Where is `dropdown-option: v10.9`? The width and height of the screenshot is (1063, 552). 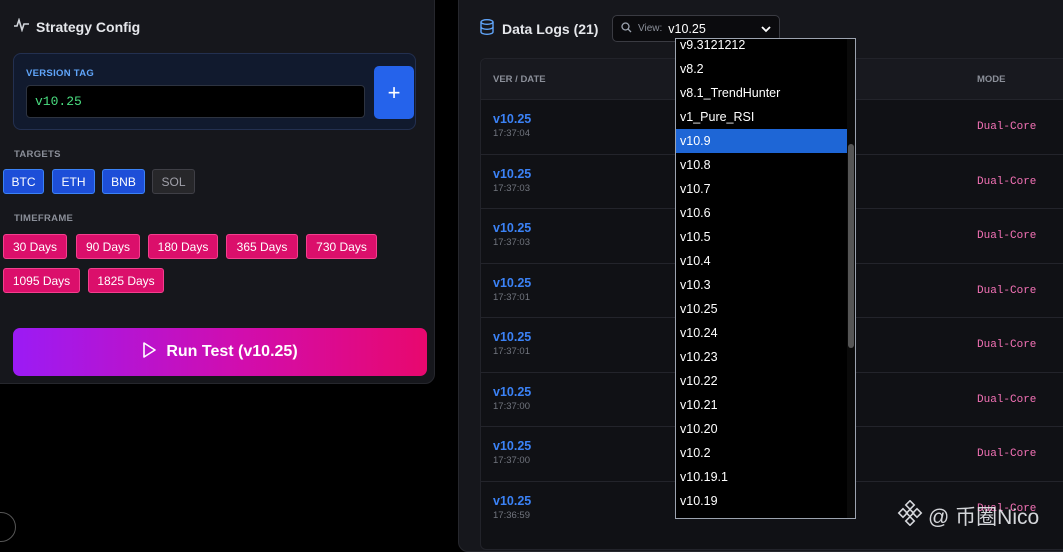 dropdown-option: v10.9 is located at coordinates (761, 141).